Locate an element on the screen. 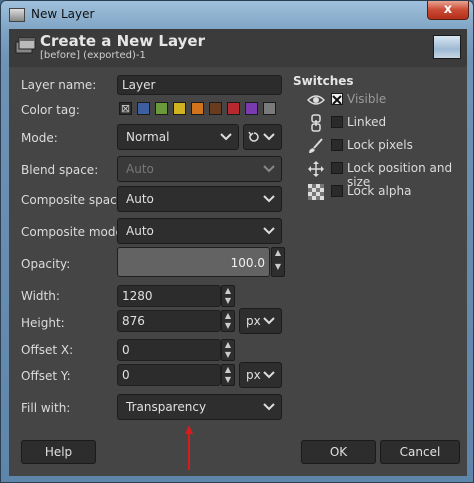  lock-alpha-label: Lock alpha is located at coordinates (379, 191).